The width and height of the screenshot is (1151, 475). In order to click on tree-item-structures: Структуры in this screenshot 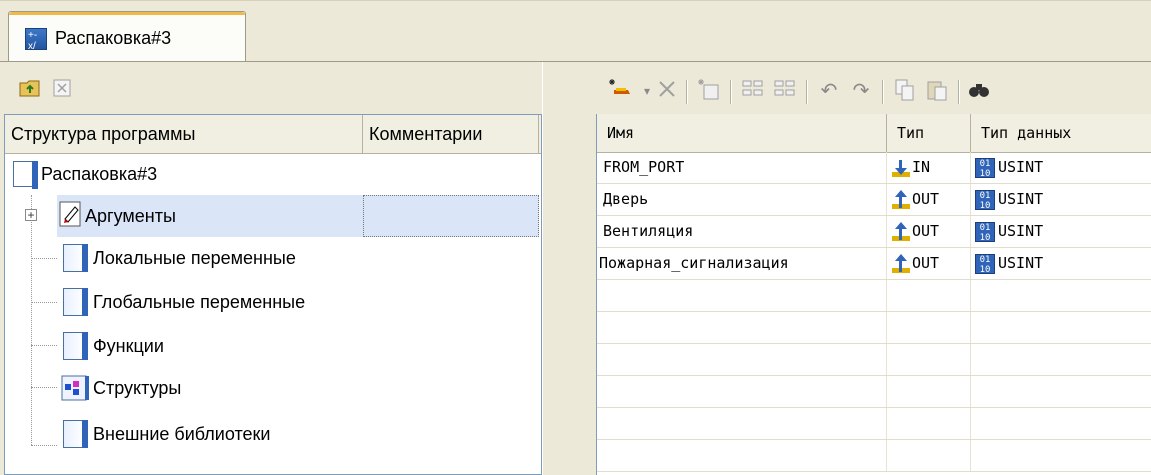, I will do `click(273, 388)`.